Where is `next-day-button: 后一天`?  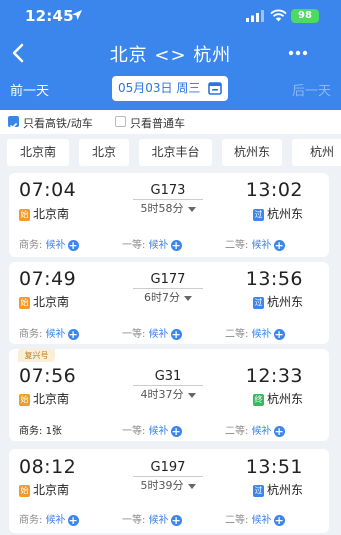
next-day-button: 后一天 is located at coordinates (311, 89).